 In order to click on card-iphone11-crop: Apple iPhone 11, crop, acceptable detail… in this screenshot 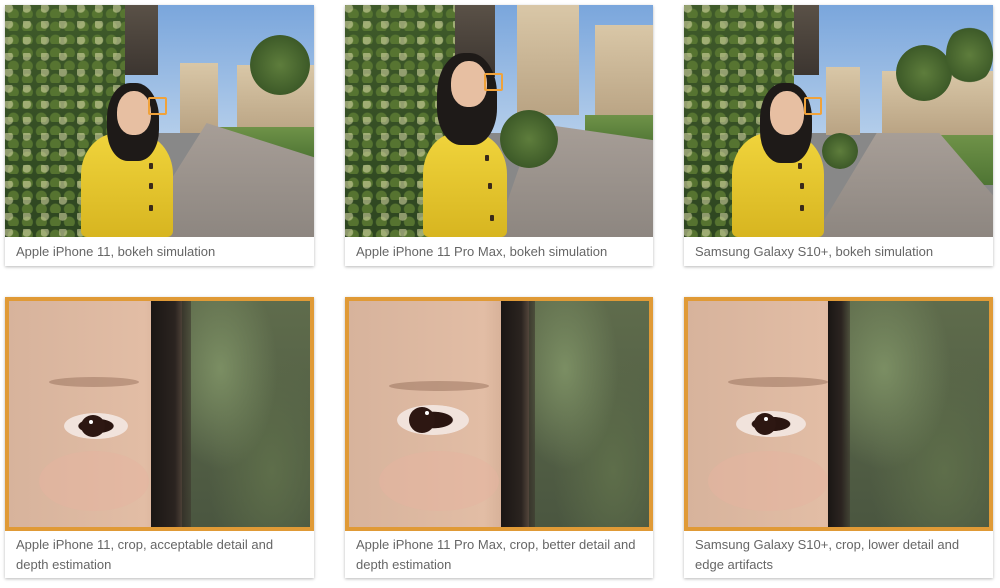, I will do `click(159, 437)`.